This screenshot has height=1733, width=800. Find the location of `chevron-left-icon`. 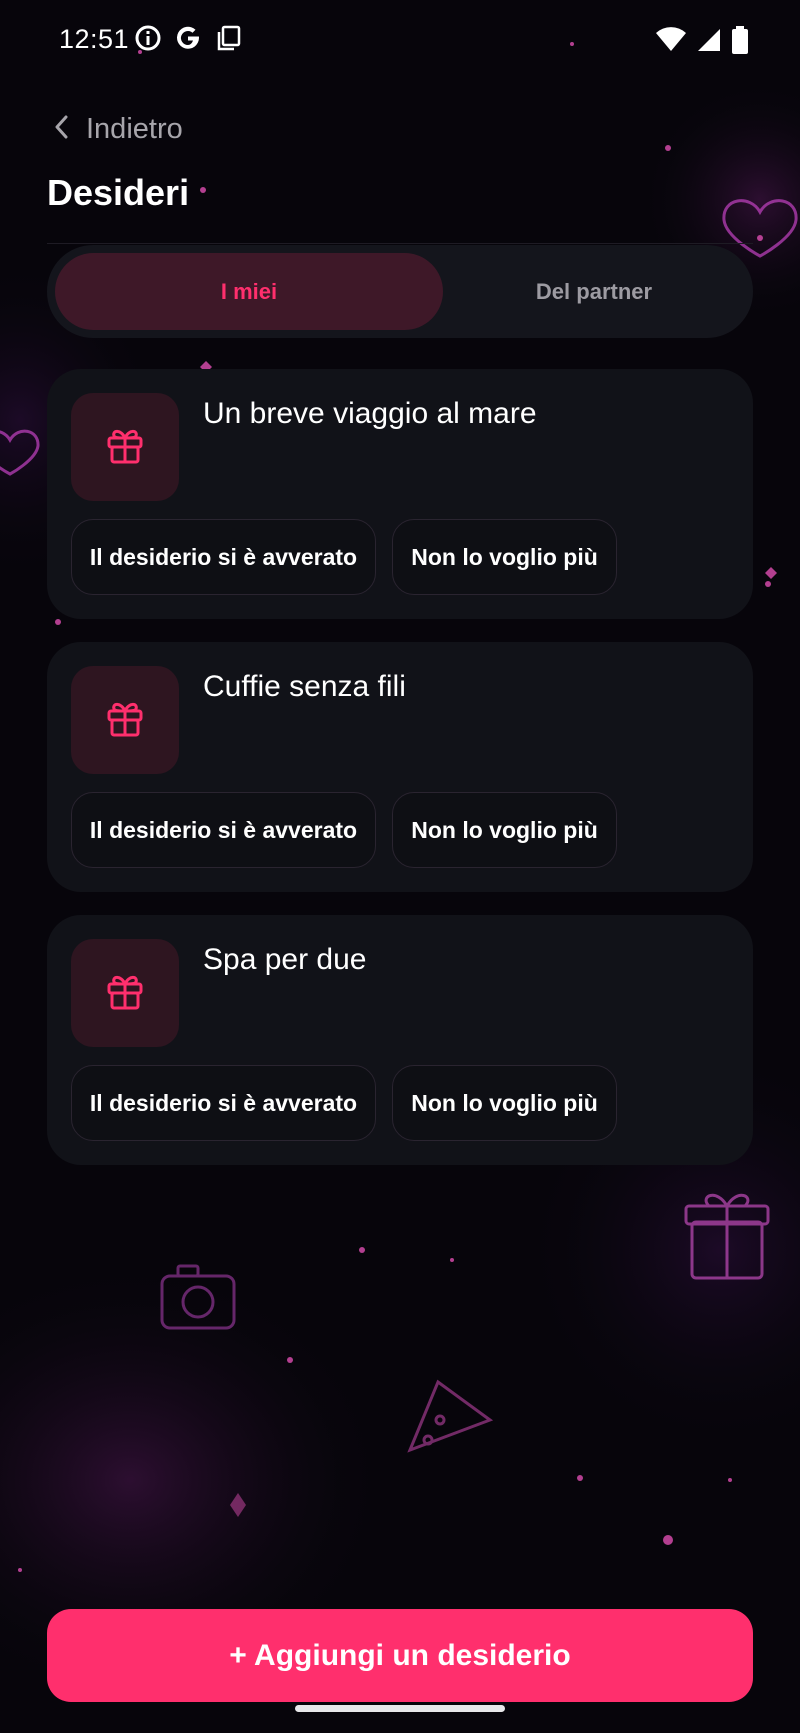

chevron-left-icon is located at coordinates (61, 129).